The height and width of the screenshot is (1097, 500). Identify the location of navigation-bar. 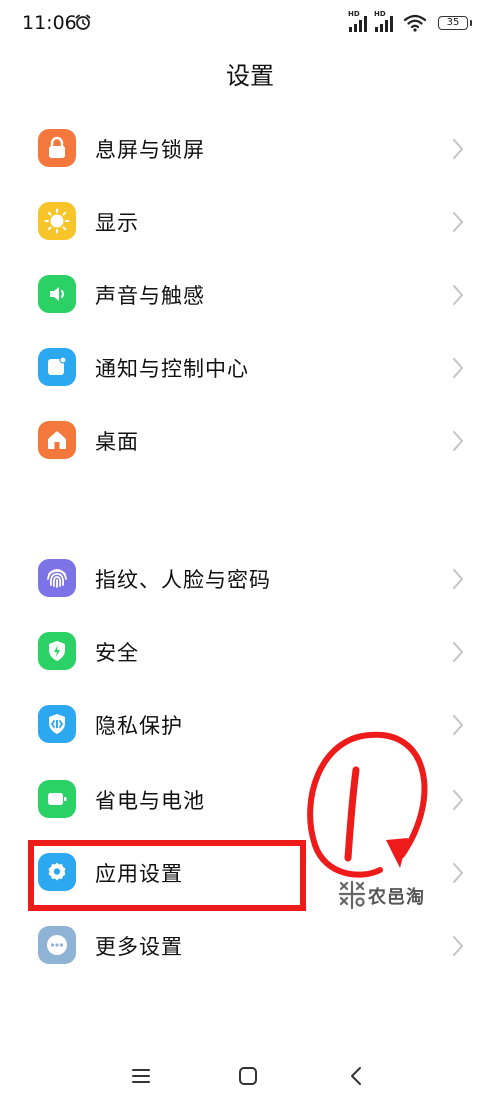
(250, 1077).